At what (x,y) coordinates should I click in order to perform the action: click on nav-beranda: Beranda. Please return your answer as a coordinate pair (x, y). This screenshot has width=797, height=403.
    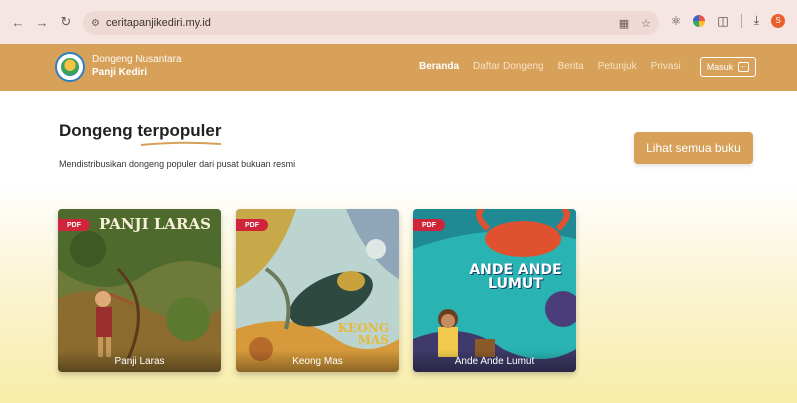
    Looking at the image, I should click on (439, 66).